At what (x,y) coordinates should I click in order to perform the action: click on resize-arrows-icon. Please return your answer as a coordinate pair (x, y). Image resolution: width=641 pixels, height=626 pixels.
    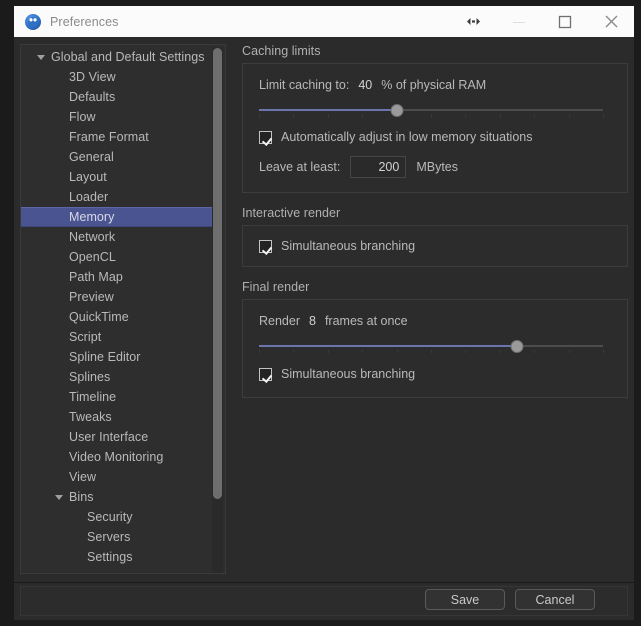
    Looking at the image, I should click on (473, 21).